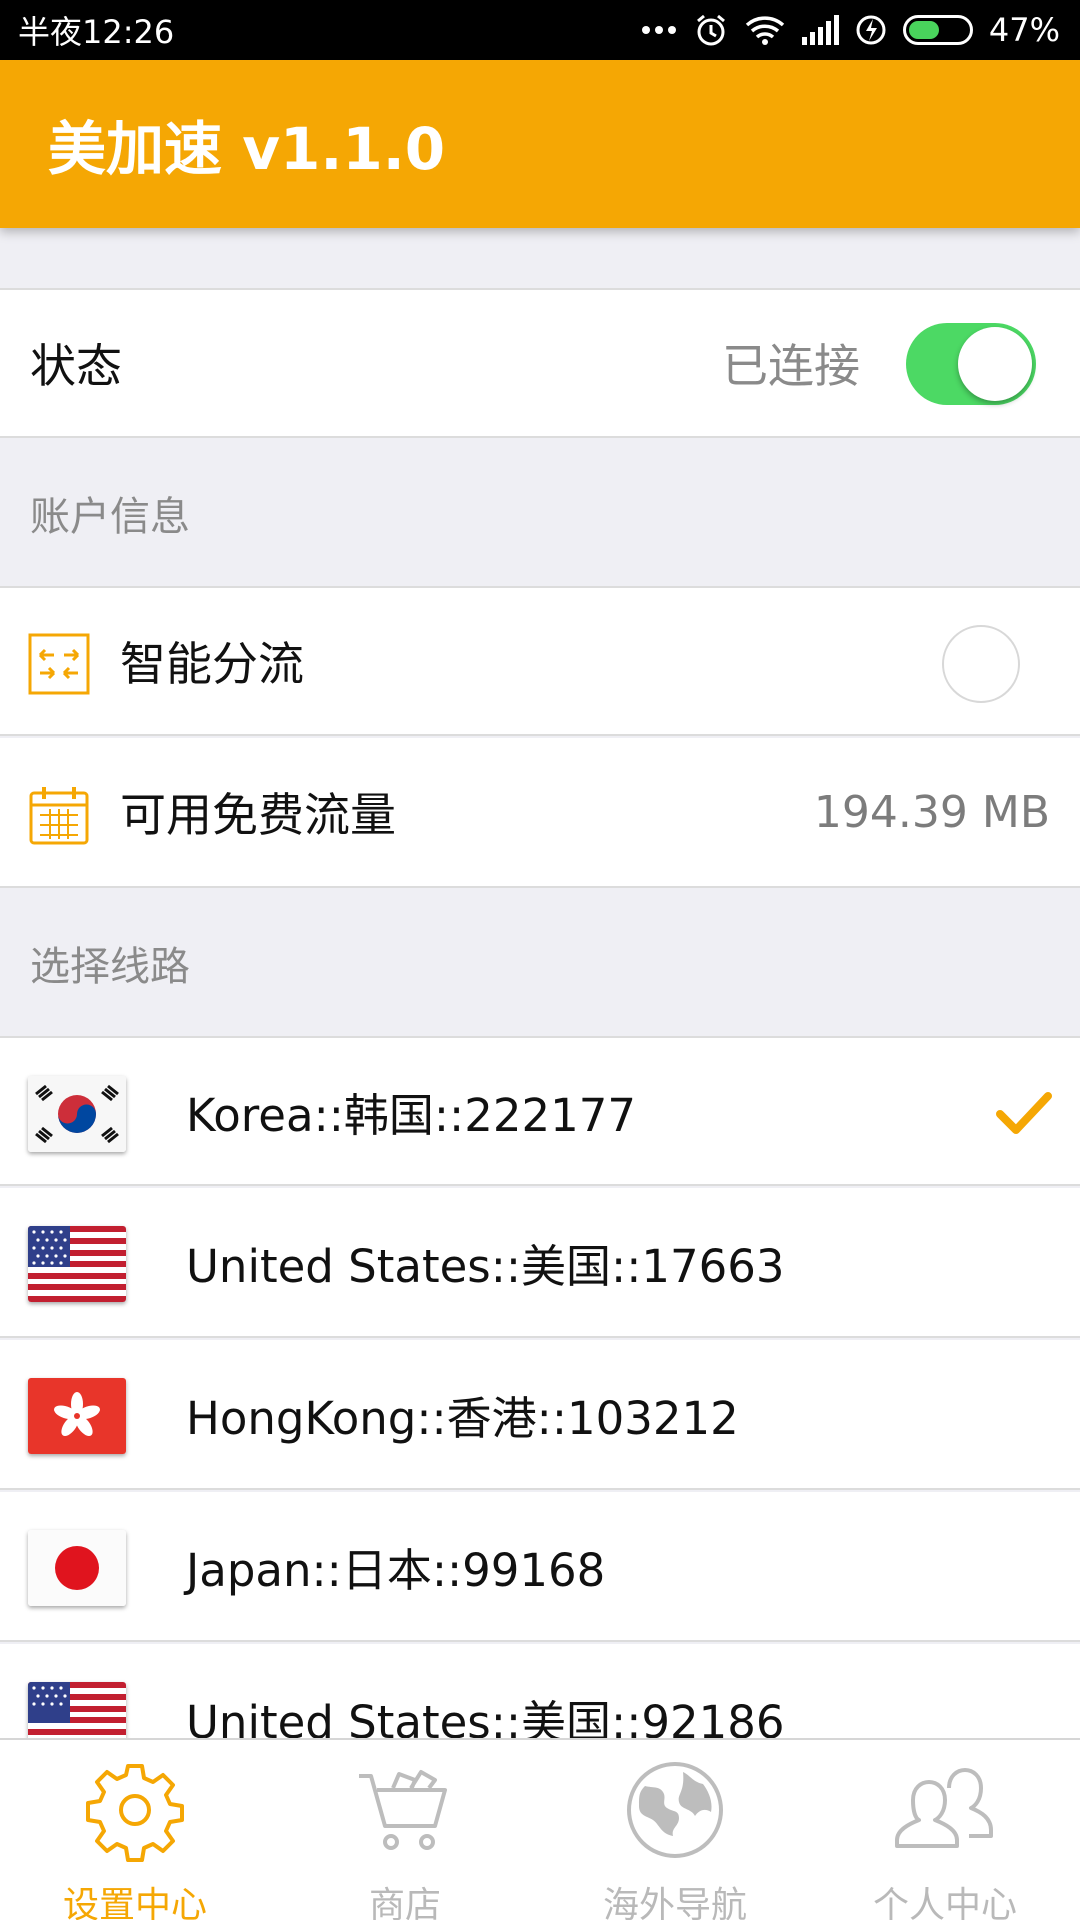  What do you see at coordinates (711, 30) in the screenshot?
I see `alarm-icon` at bounding box center [711, 30].